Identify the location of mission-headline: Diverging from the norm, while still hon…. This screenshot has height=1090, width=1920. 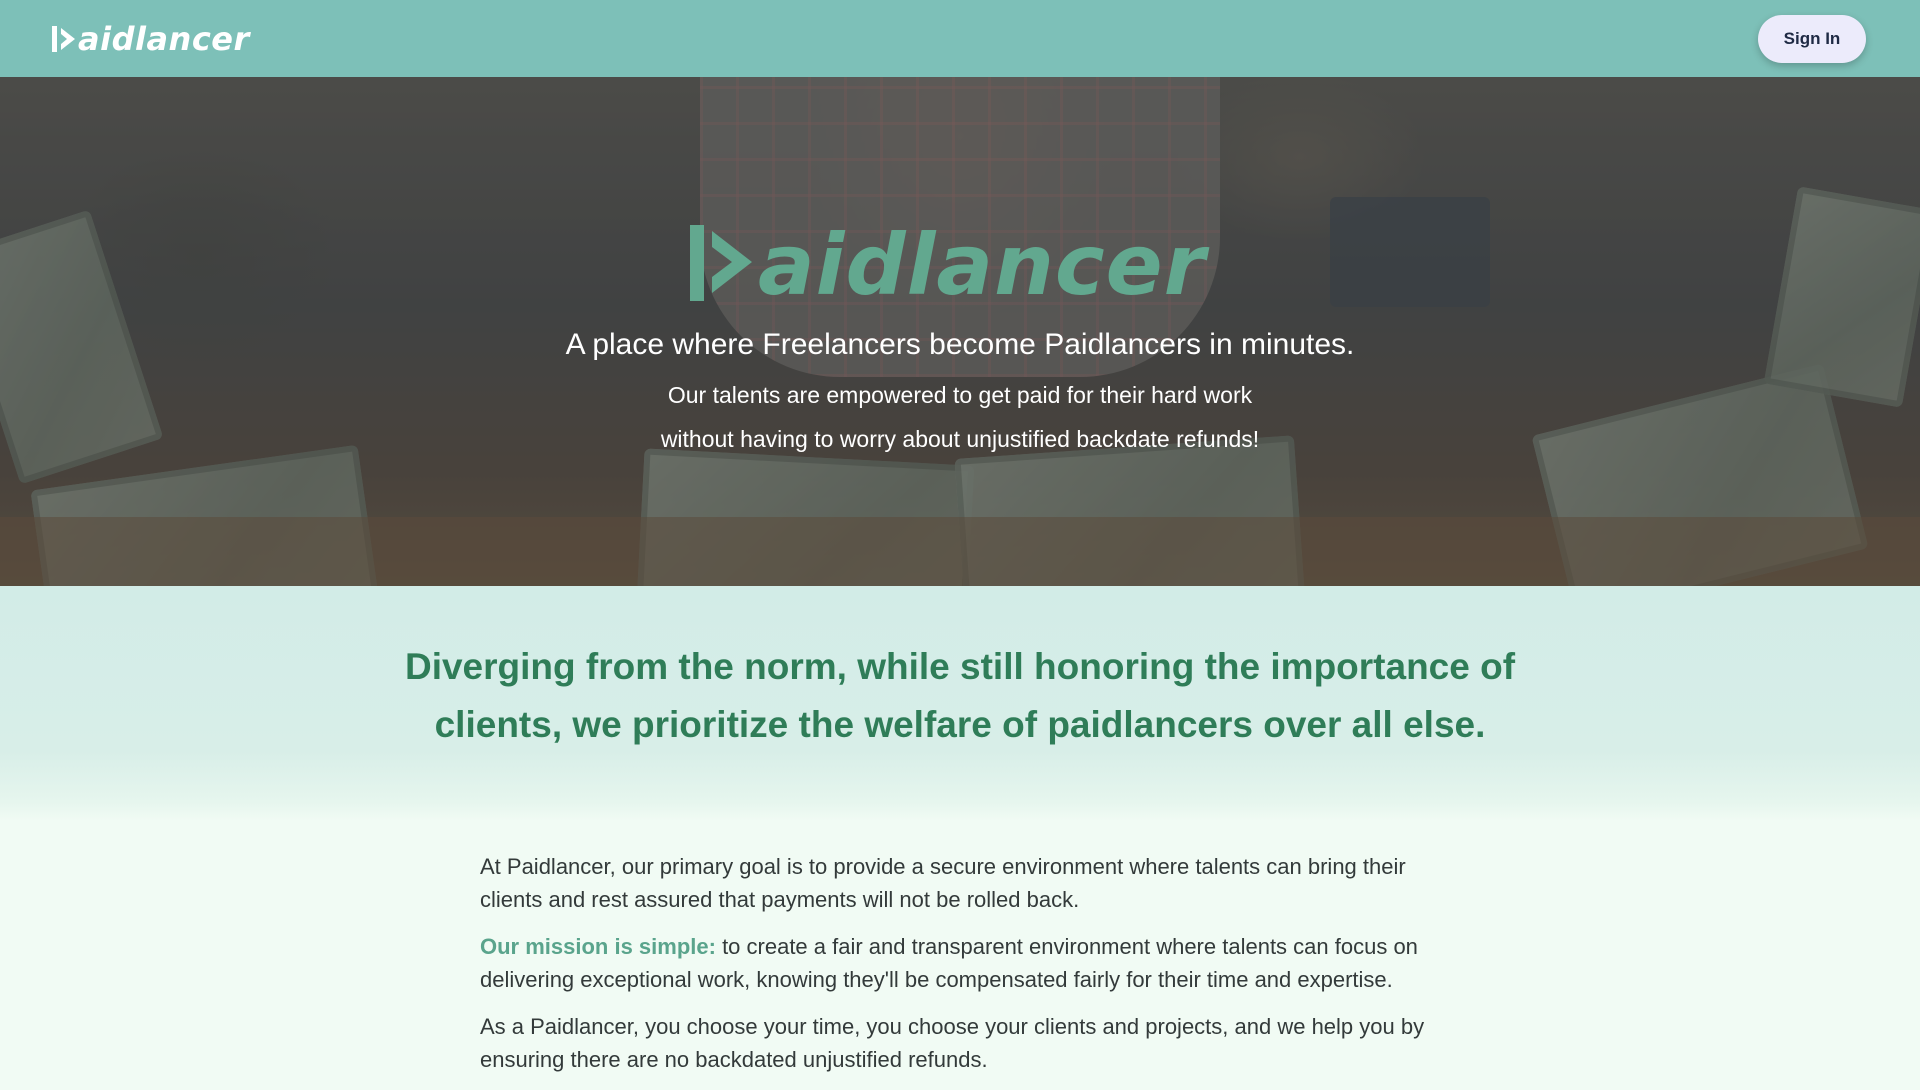
(960, 695).